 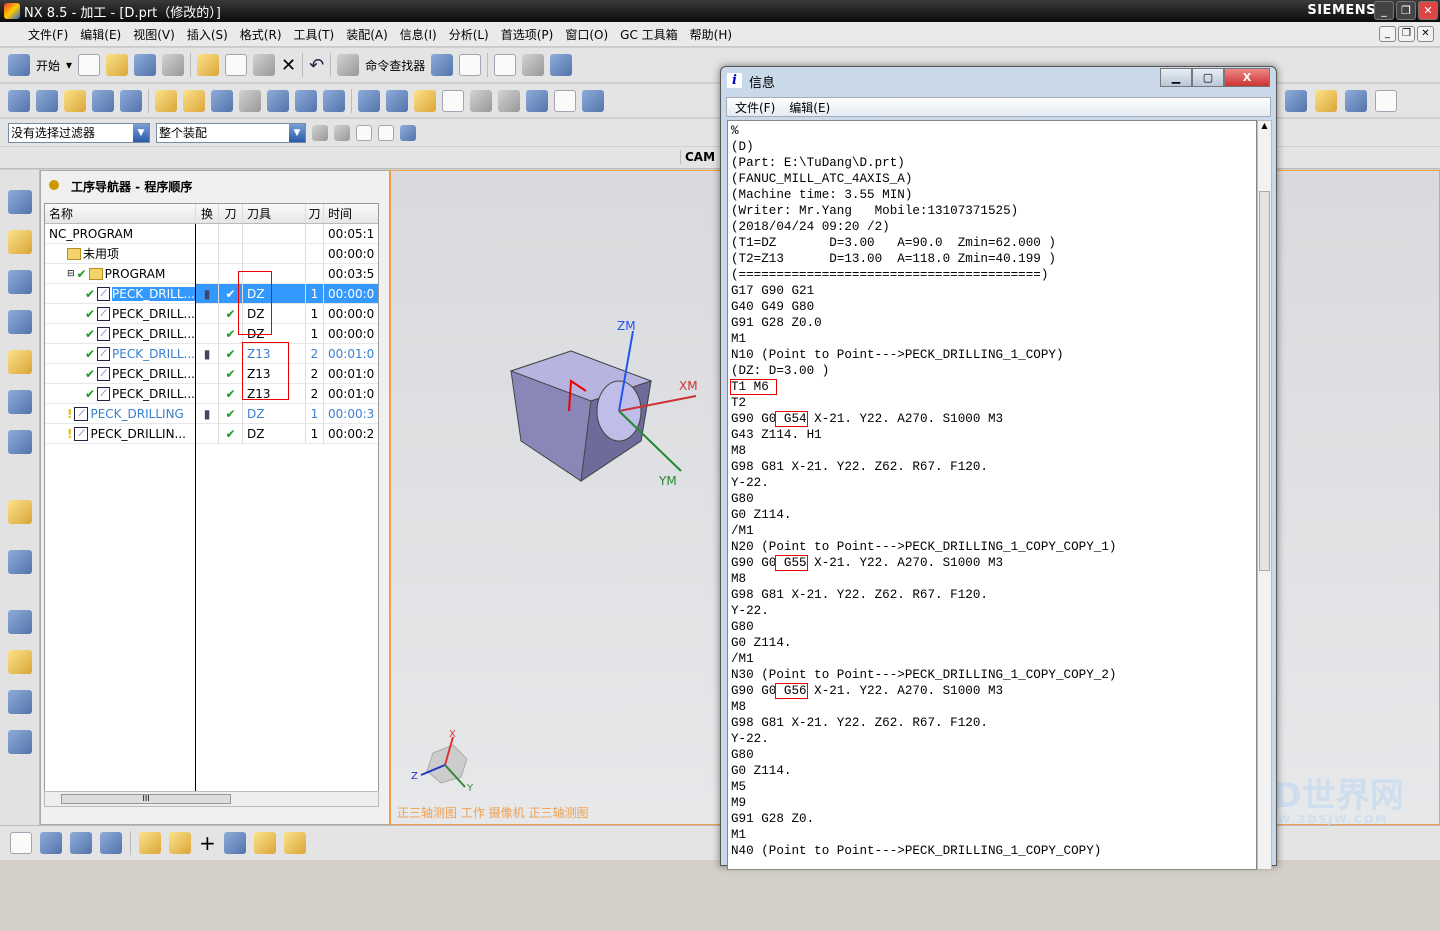 What do you see at coordinates (150, 843) in the screenshot?
I see `snap-point-icon` at bounding box center [150, 843].